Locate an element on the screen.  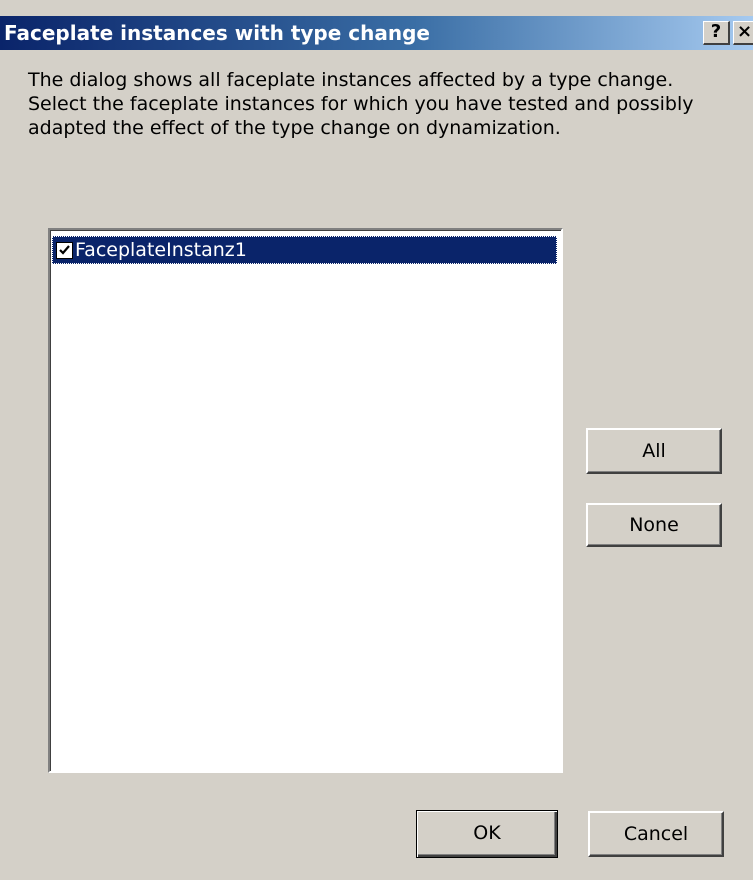
window-title: Faceplate instances with type change is located at coordinates (217, 33).